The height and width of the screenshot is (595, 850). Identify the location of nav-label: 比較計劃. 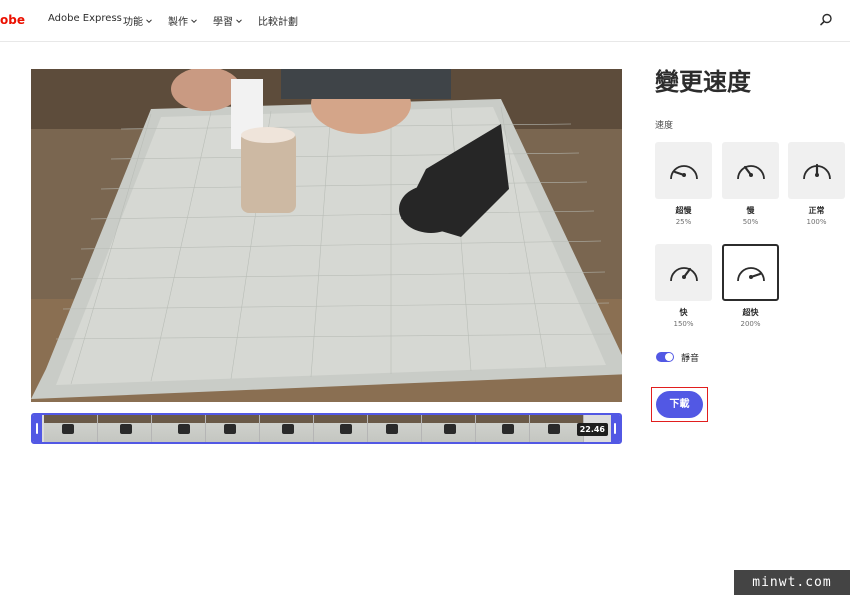
(278, 22).